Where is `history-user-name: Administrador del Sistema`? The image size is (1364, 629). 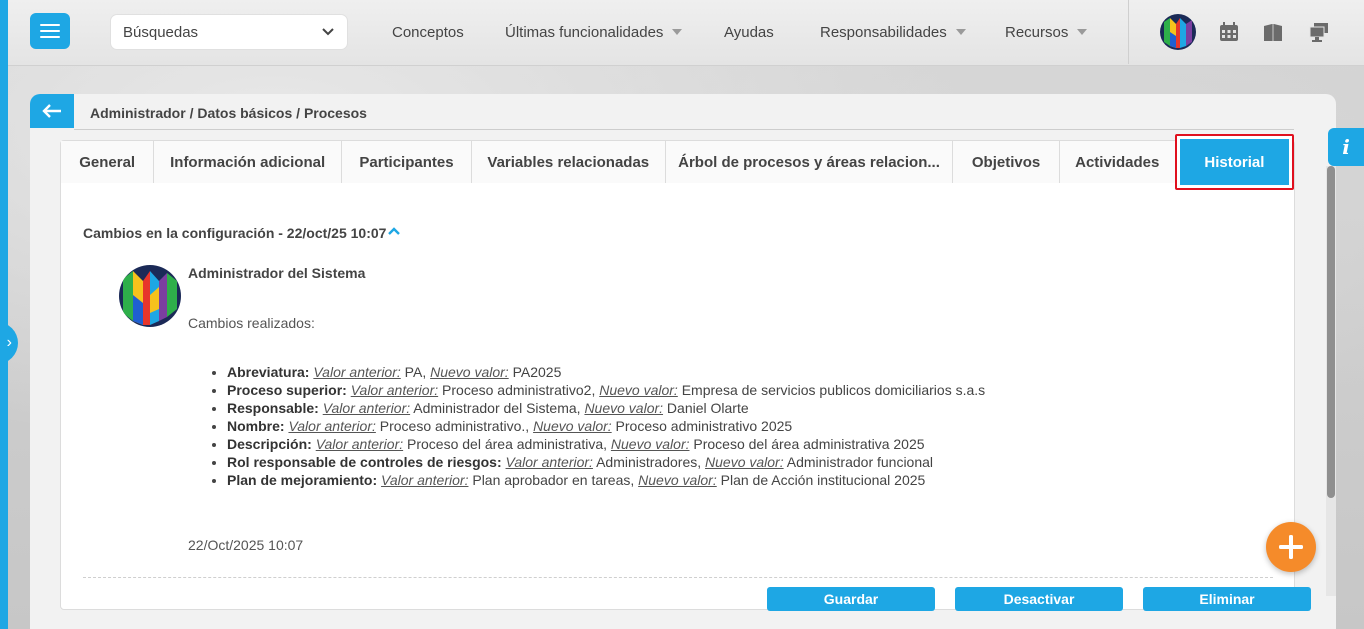 history-user-name: Administrador del Sistema is located at coordinates (277, 273).